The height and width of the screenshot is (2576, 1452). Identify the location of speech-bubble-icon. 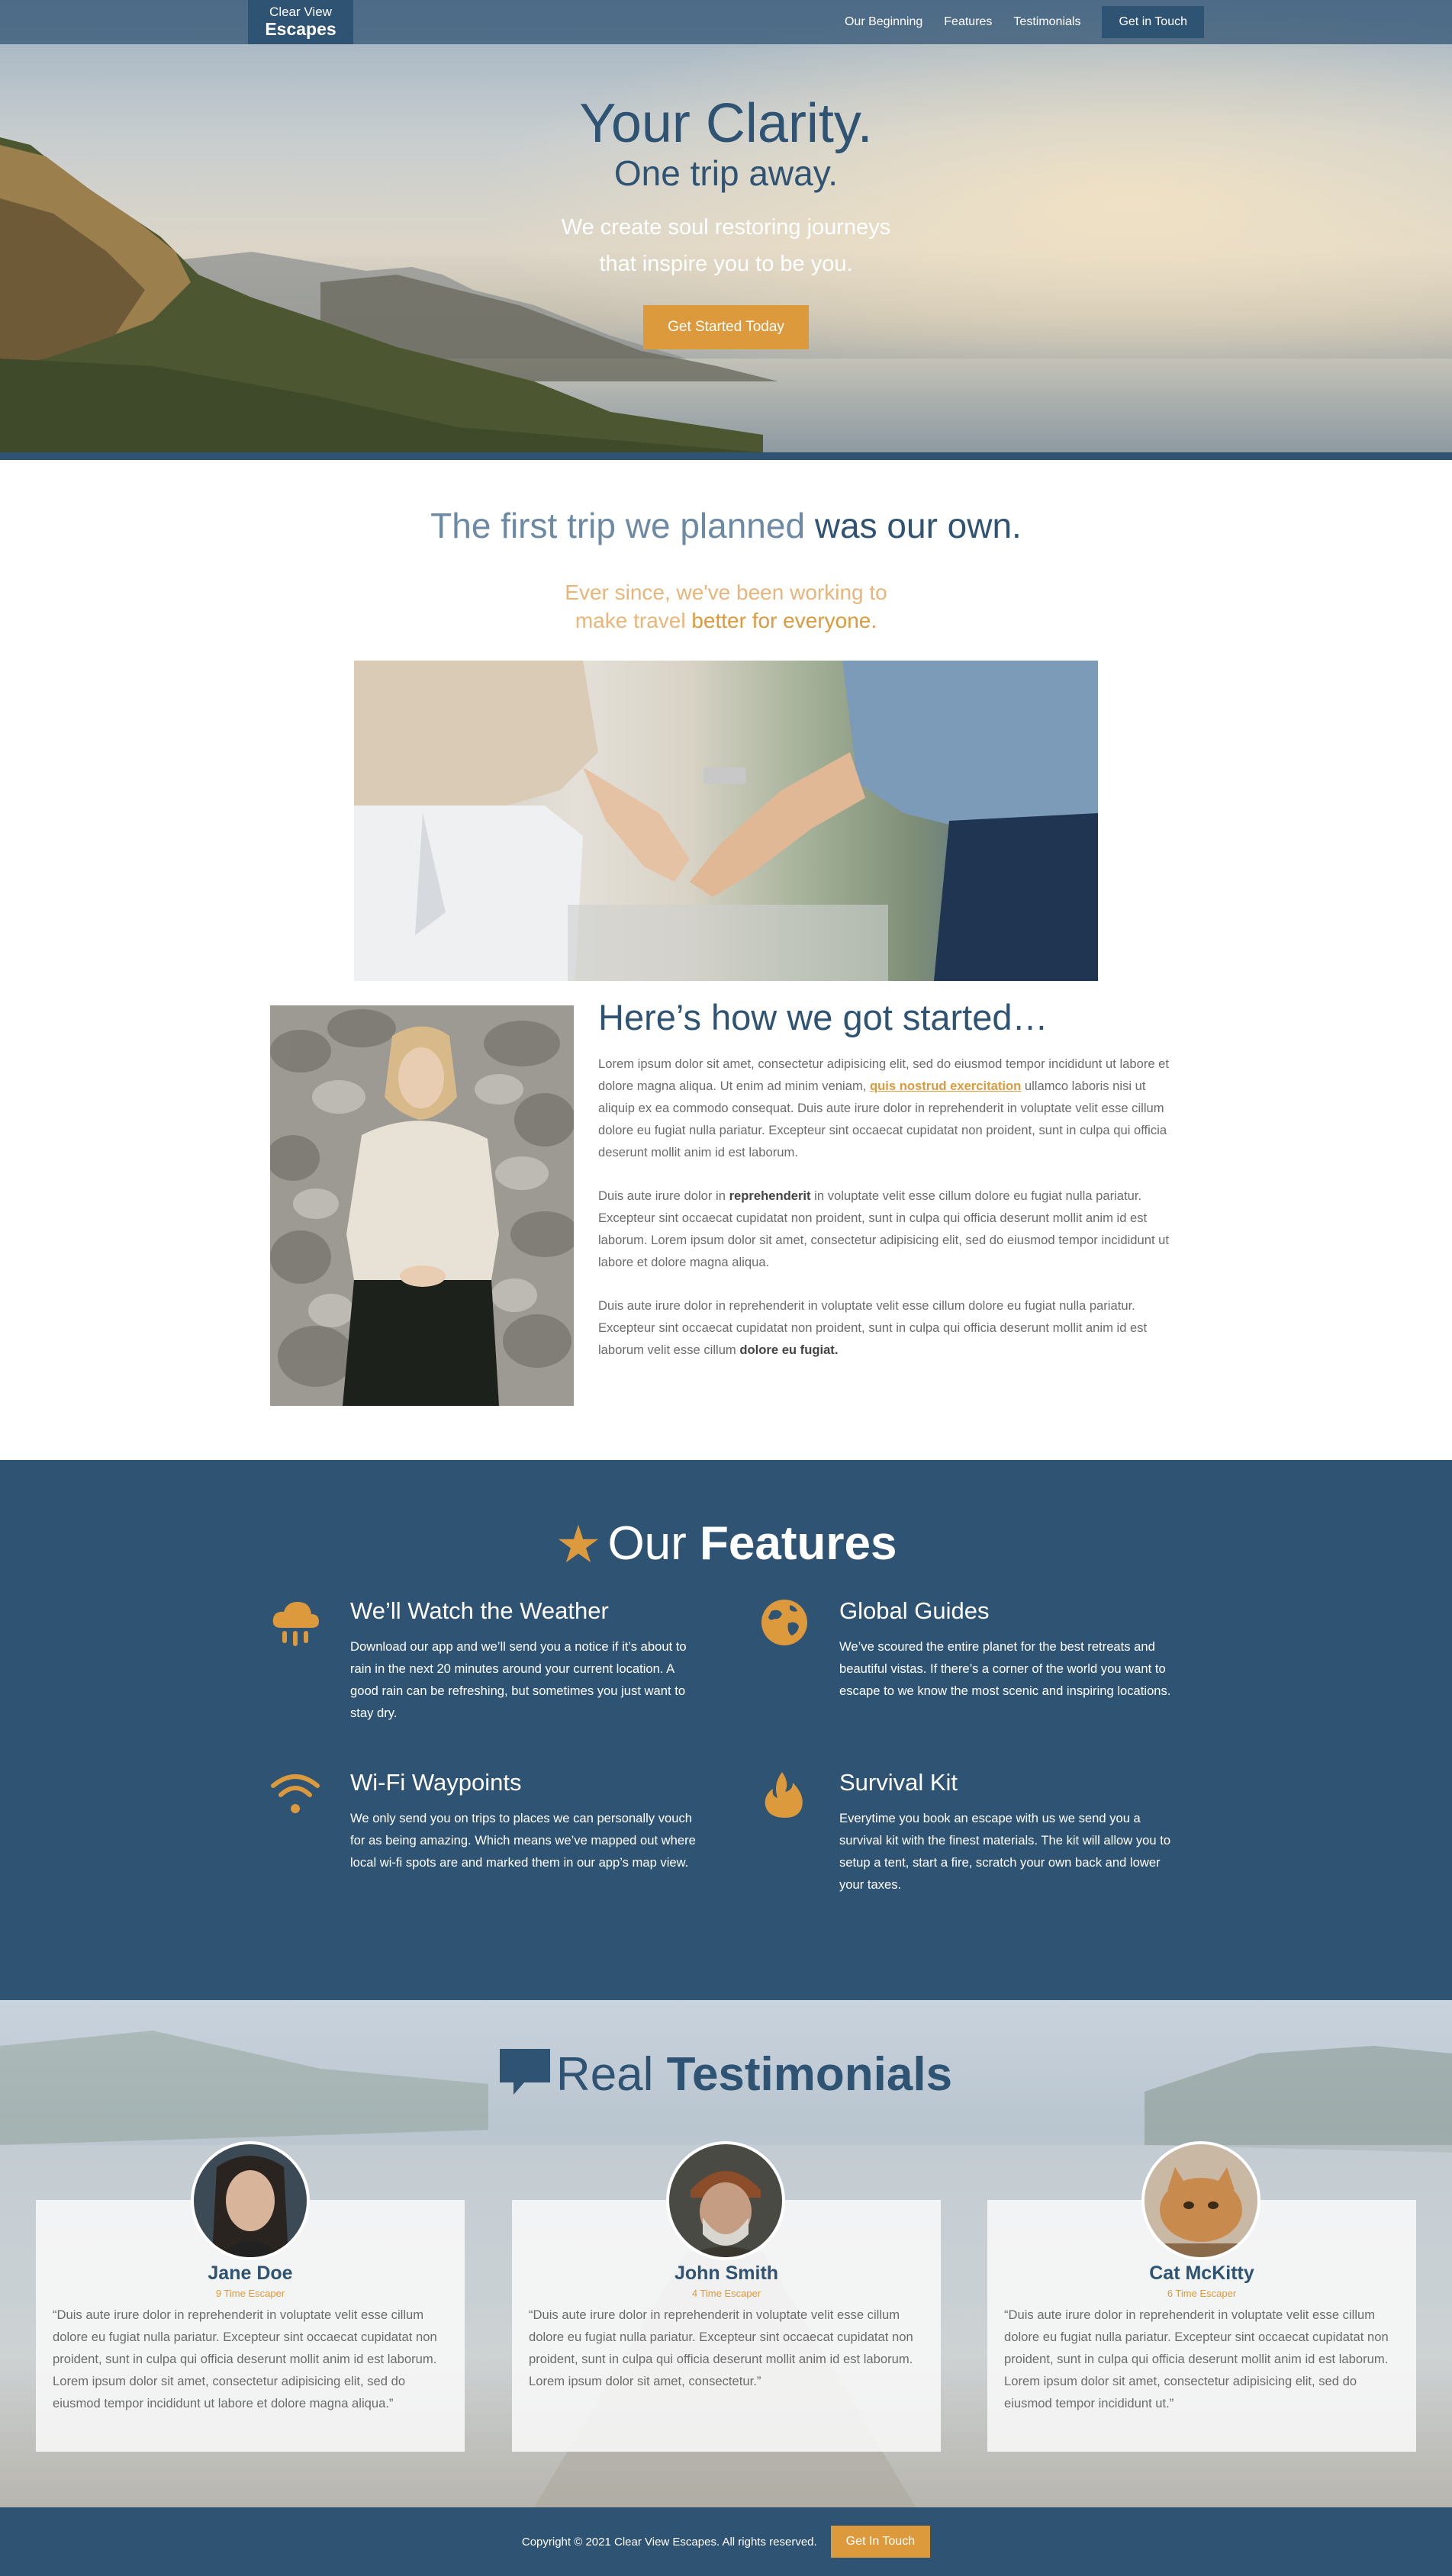
(524, 2072).